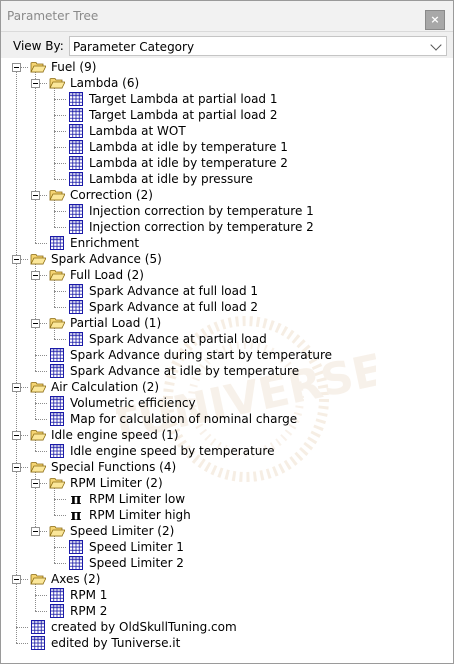 Image resolution: width=454 pixels, height=664 pixels. I want to click on tree-item-label: Air Calculation (2), so click(105, 387).